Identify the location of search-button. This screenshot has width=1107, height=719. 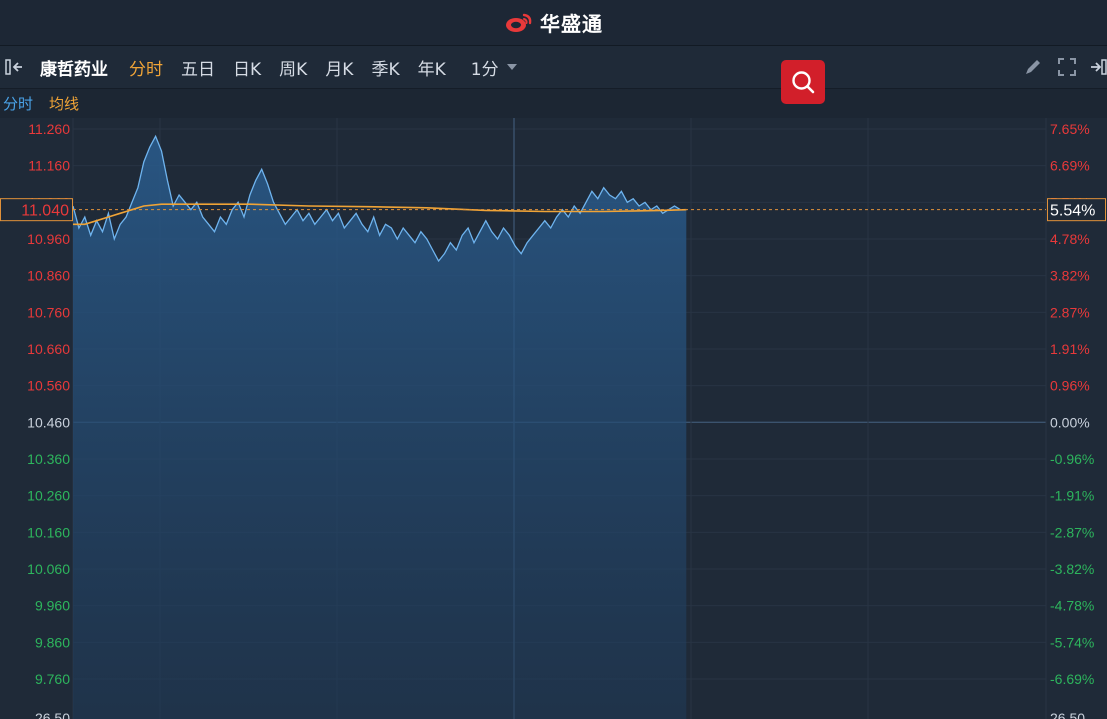
(803, 82).